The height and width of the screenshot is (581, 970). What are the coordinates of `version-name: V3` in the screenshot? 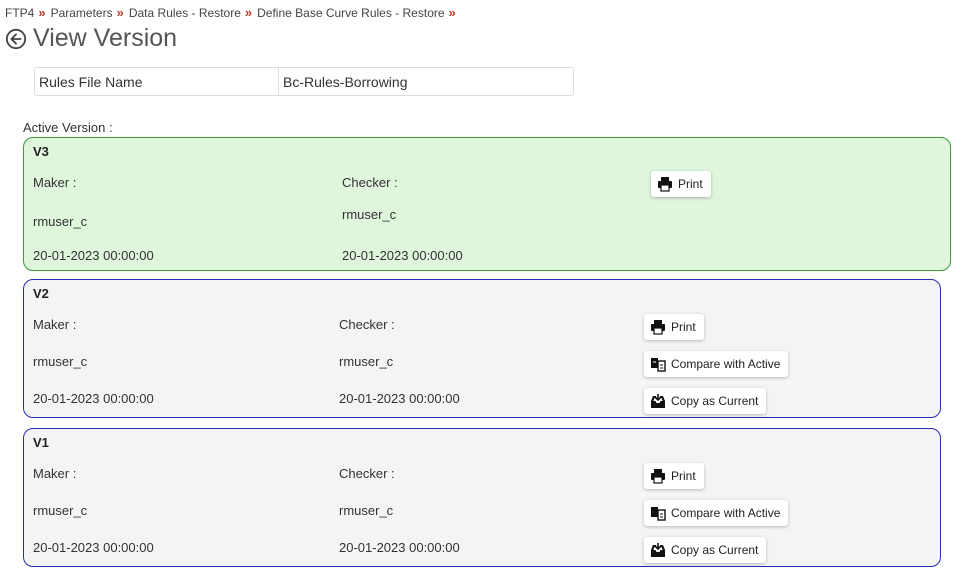 It's located at (41, 151).